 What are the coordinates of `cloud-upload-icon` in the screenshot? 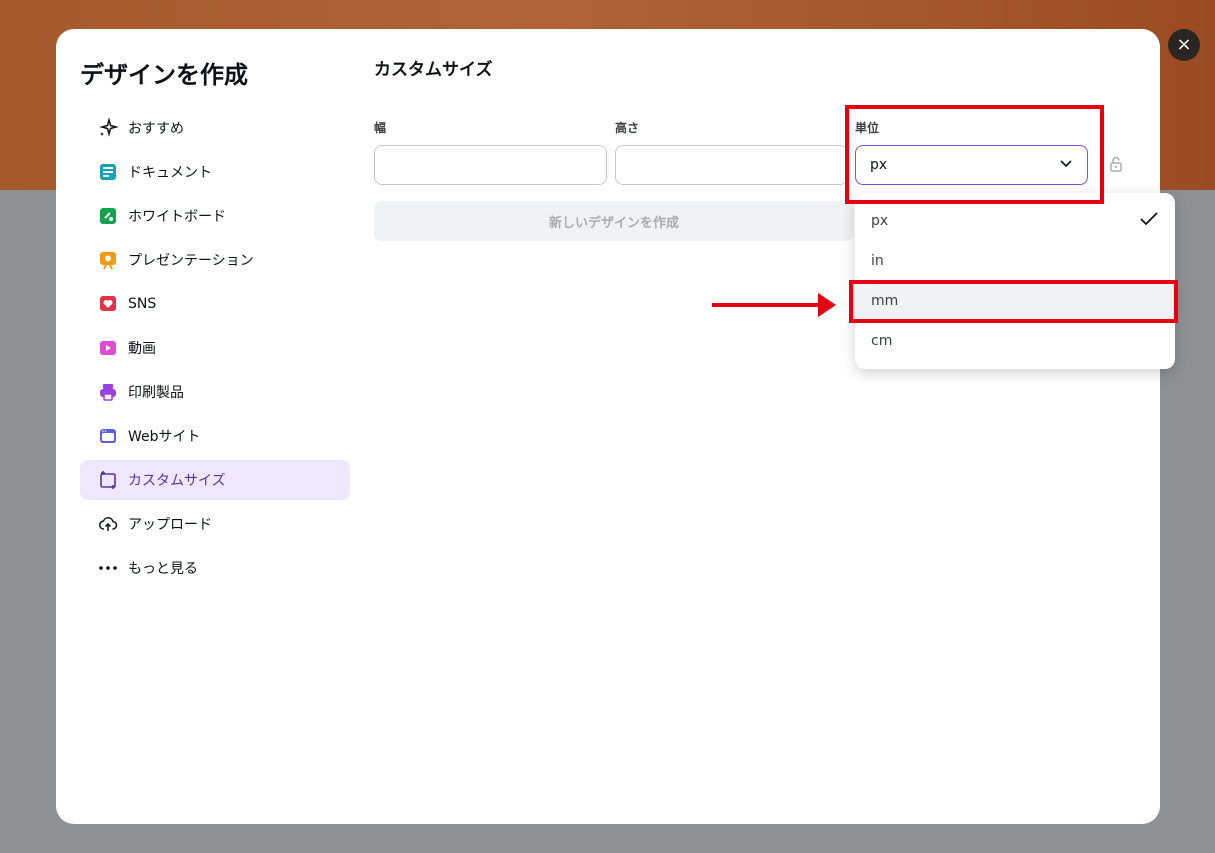 It's located at (108, 524).